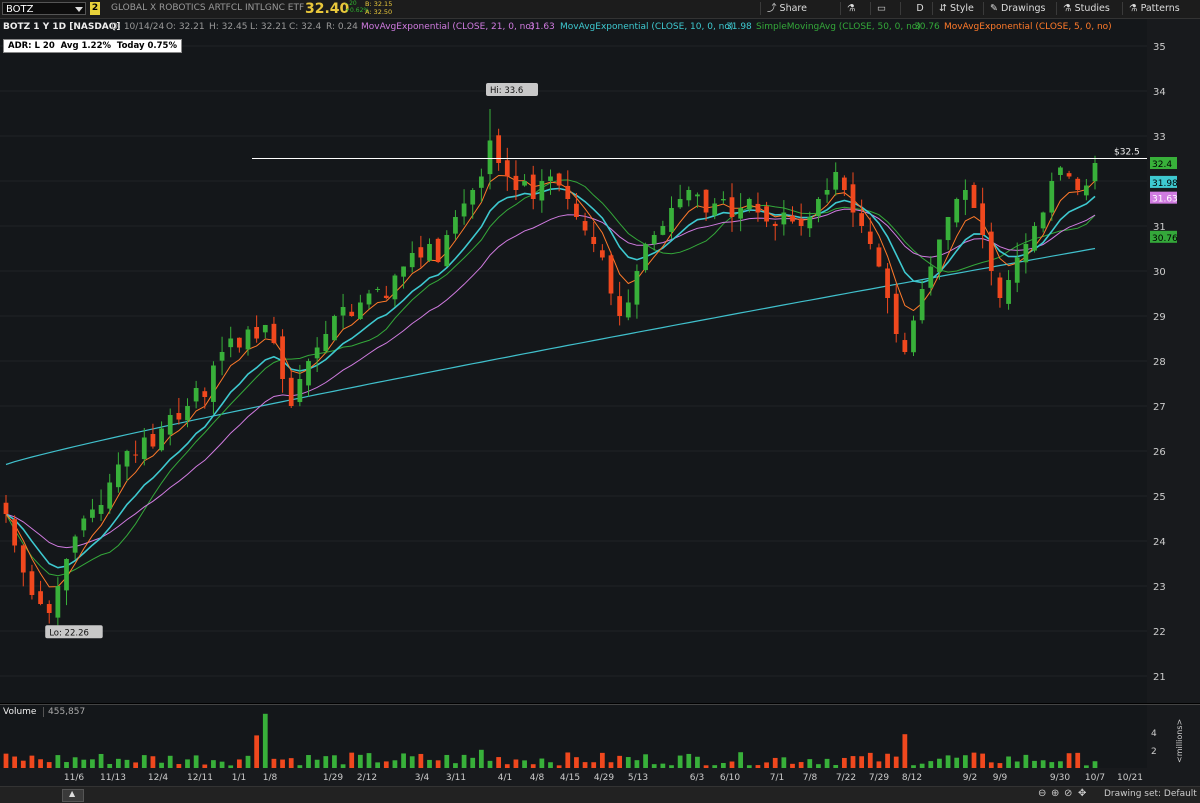 This screenshot has height=803, width=1200. Describe the element at coordinates (1154, 734) in the screenshot. I see `volume-axis-tick-4: 4` at that location.